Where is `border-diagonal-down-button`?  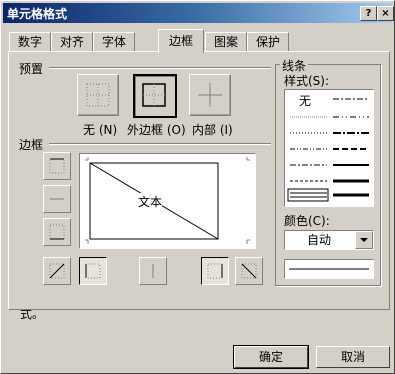
border-diagonal-down-button is located at coordinates (249, 271).